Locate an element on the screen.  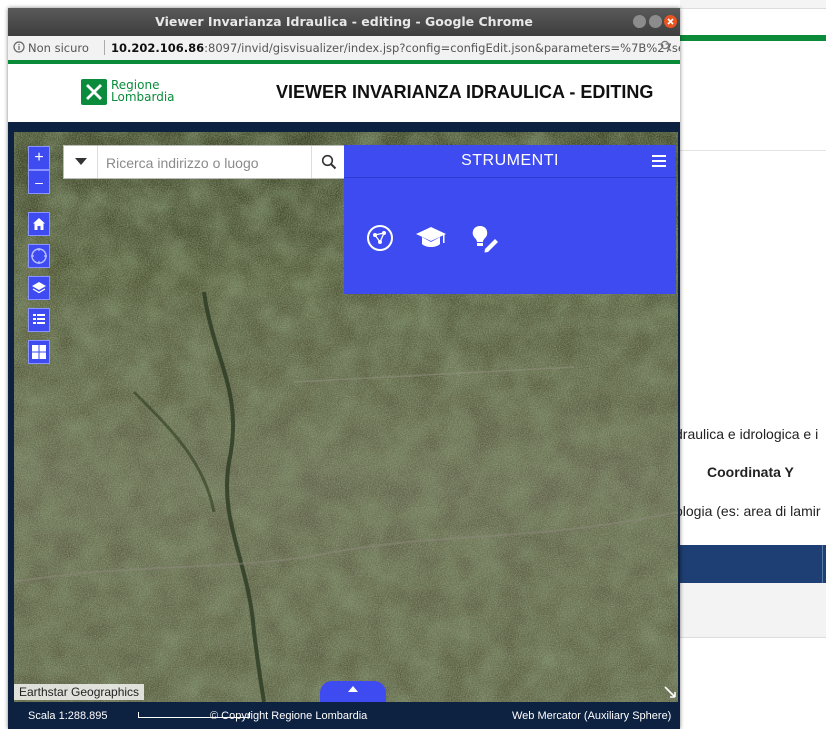
search-button is located at coordinates (328, 162).